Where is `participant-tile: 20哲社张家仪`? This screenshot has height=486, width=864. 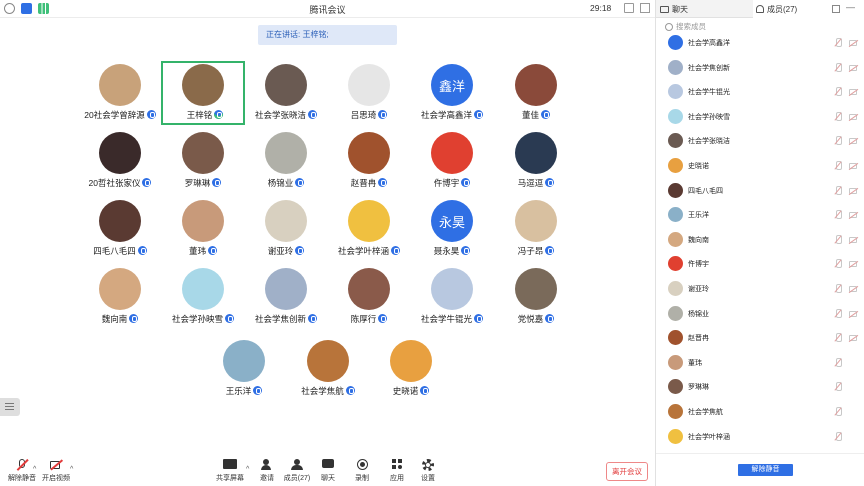 participant-tile: 20哲社张家仪 is located at coordinates (120, 161).